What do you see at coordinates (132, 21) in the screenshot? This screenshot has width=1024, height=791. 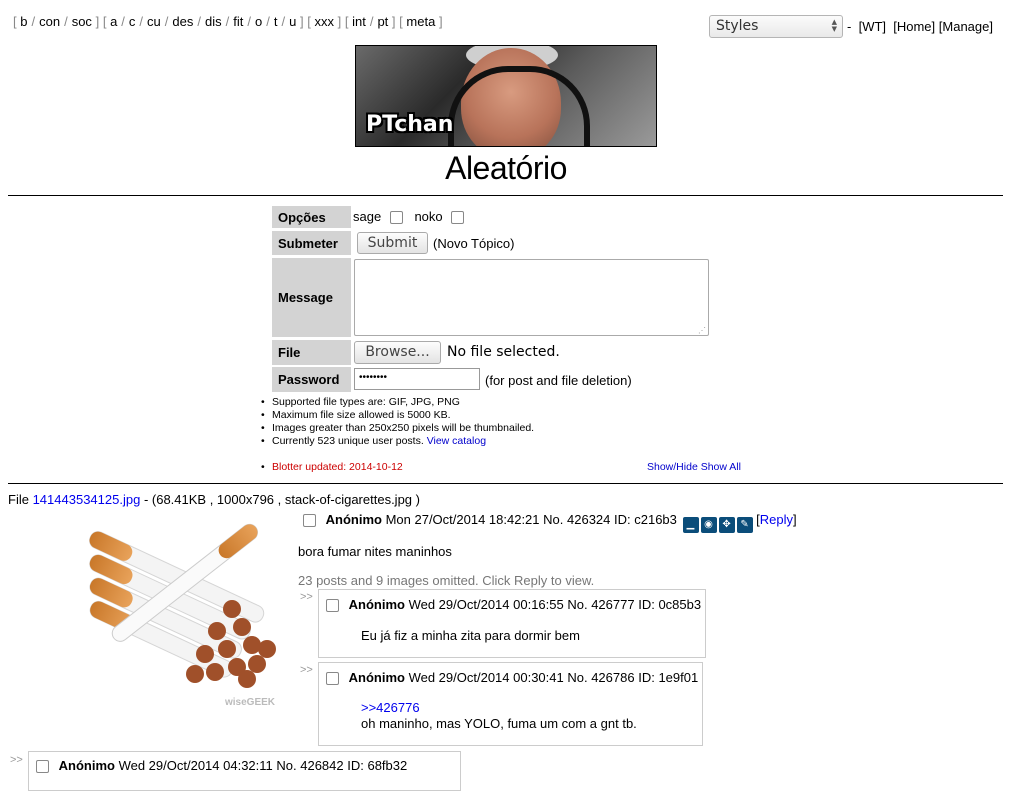 I see `nav-board-c: c` at bounding box center [132, 21].